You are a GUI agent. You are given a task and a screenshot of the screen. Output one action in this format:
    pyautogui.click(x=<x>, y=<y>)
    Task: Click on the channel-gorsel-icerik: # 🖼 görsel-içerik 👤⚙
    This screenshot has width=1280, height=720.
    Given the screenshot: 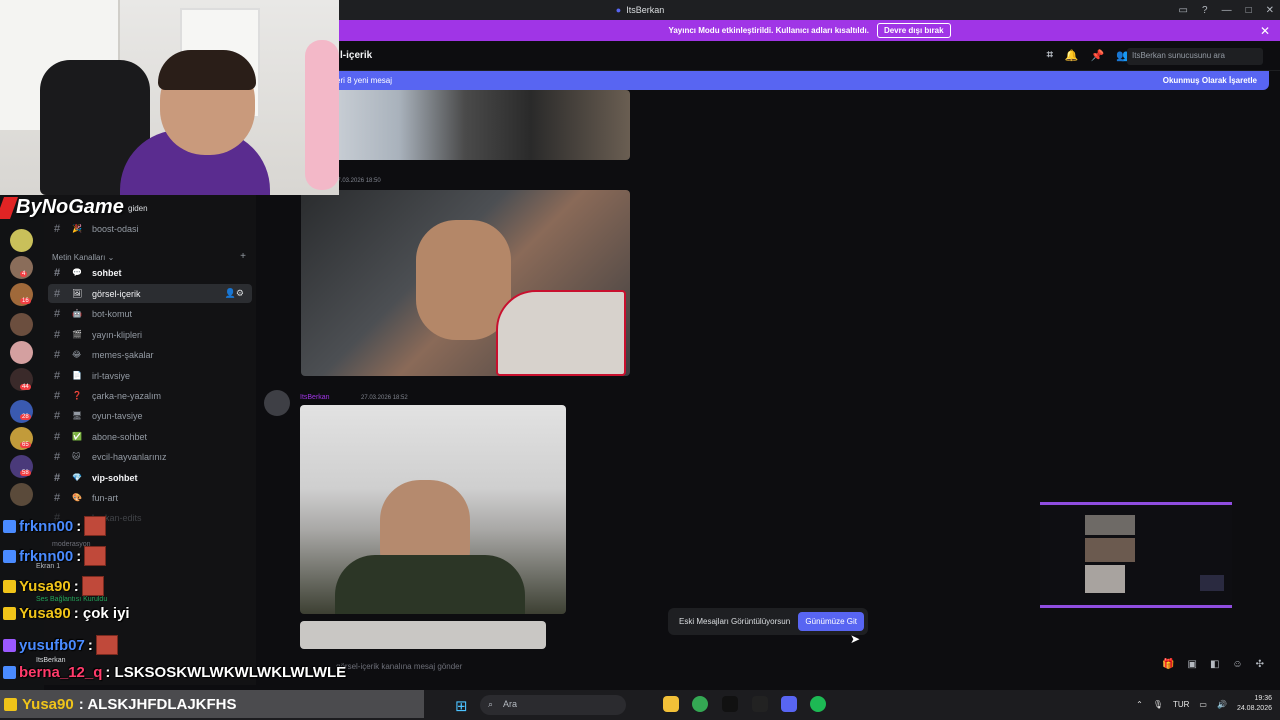 What is the action you would take?
    pyautogui.click(x=150, y=293)
    